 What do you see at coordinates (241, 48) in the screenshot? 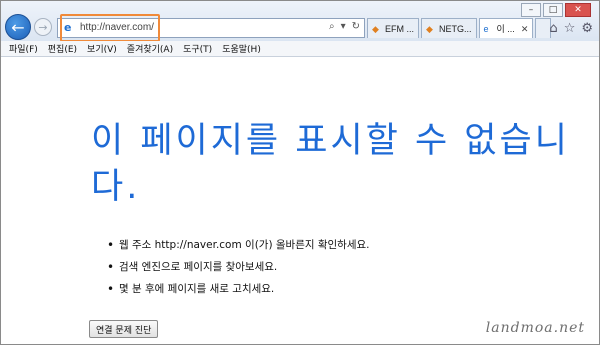
I see `menu-help: 도움말(H)` at bounding box center [241, 48].